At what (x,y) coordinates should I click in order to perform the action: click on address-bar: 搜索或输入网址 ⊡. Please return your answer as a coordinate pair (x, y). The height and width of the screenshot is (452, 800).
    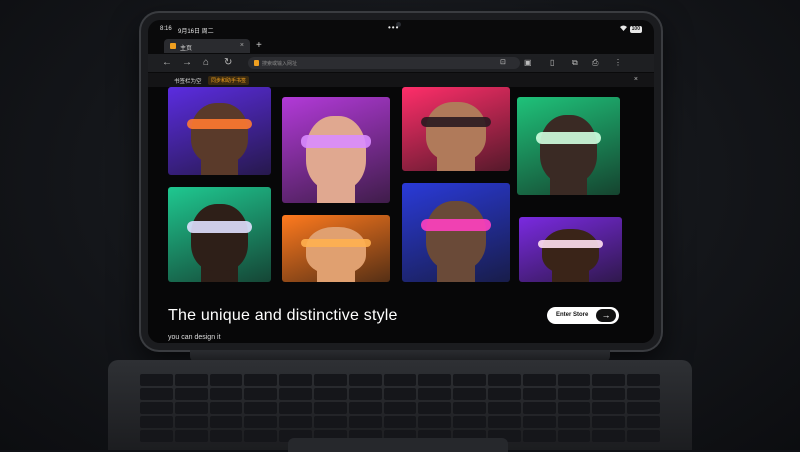
    Looking at the image, I should click on (384, 63).